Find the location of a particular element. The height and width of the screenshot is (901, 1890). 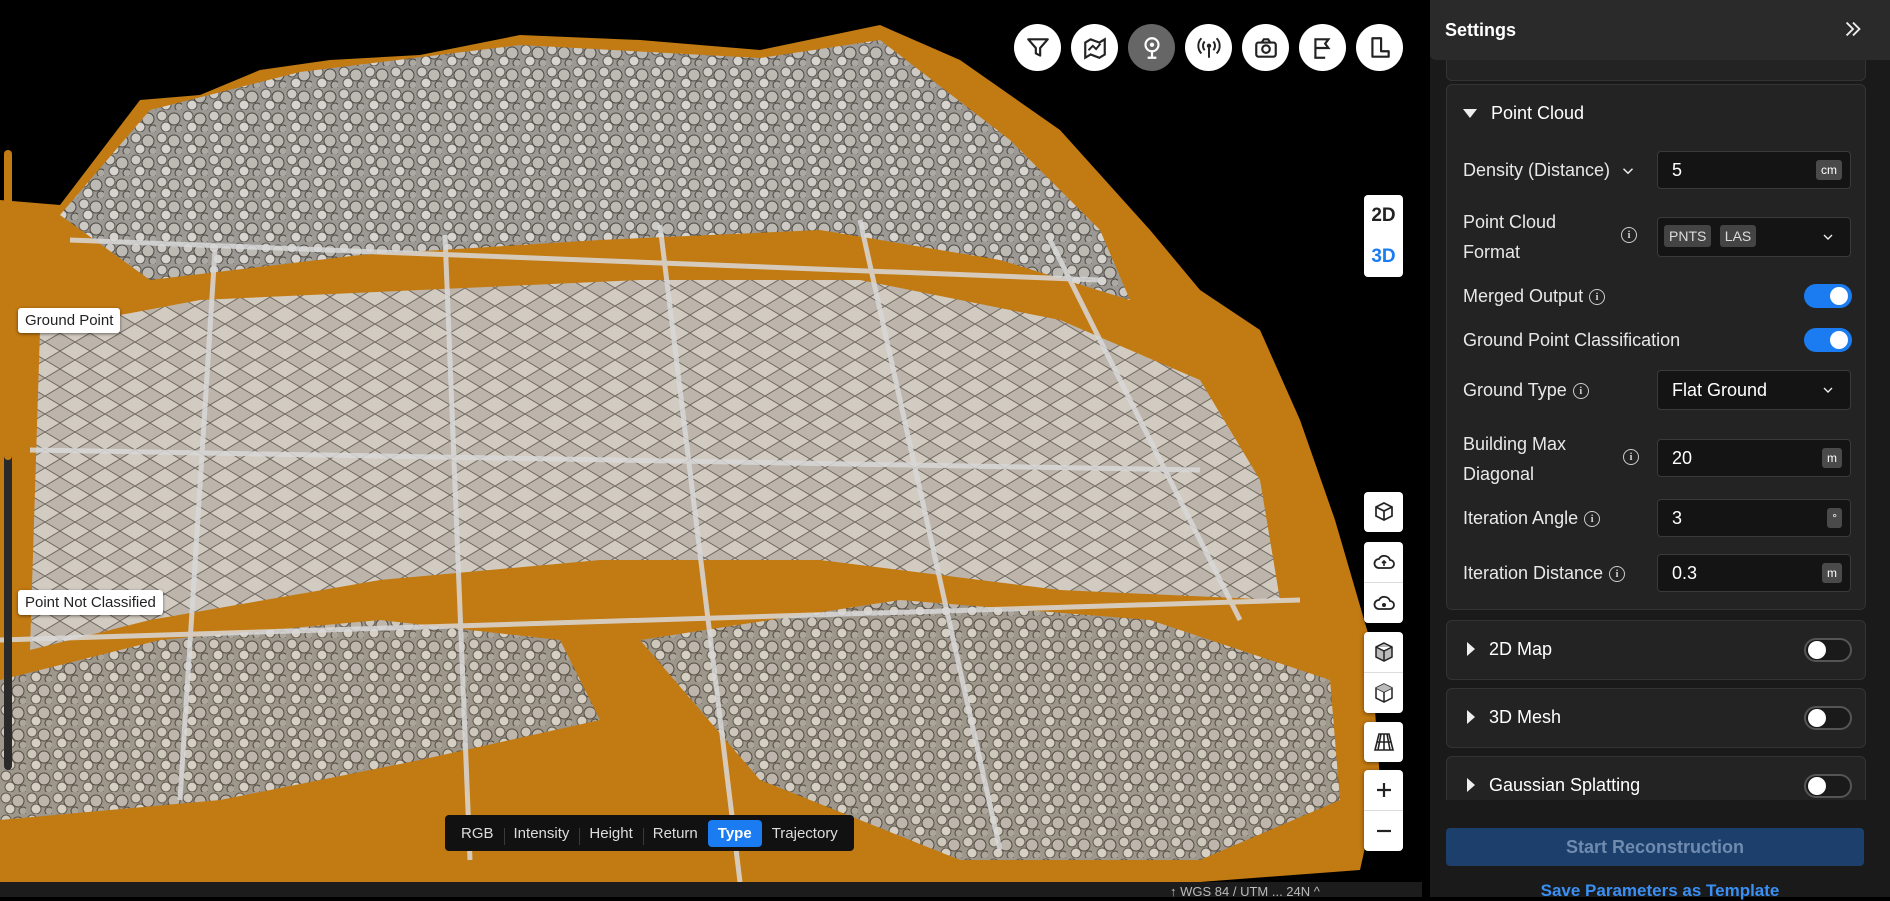

mesh3d-section: 3D Mesh is located at coordinates (1656, 718).